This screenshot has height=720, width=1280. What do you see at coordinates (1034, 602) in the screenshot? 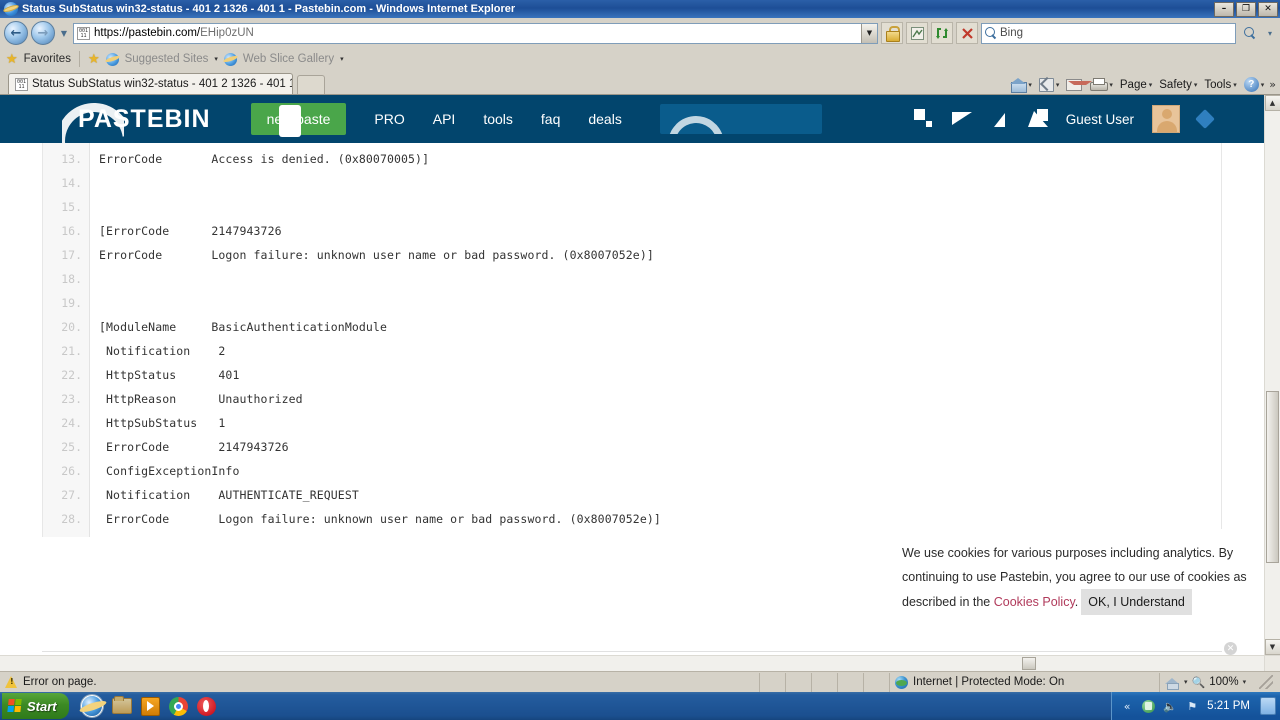
I see `cookies-policy-link: Cookies Policy` at bounding box center [1034, 602].